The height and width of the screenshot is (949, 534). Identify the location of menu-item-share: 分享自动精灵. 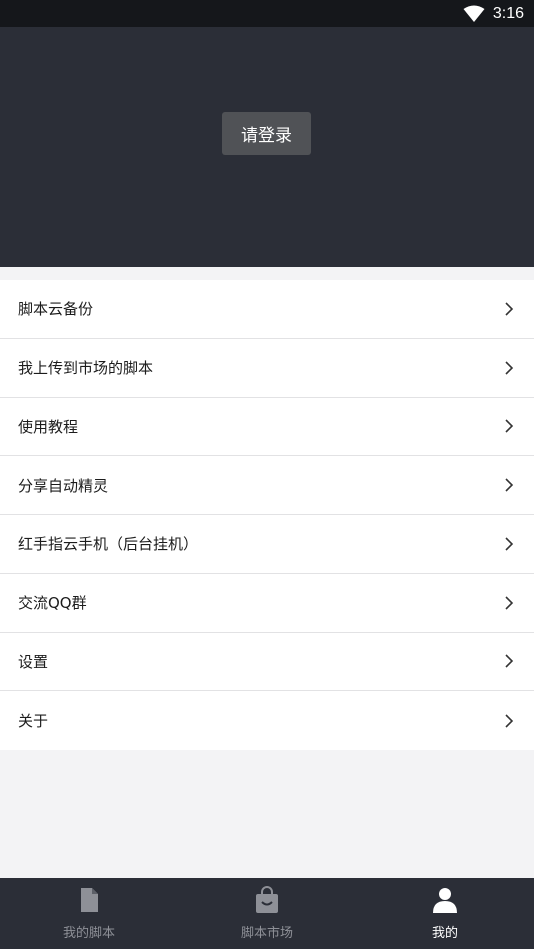
(267, 485).